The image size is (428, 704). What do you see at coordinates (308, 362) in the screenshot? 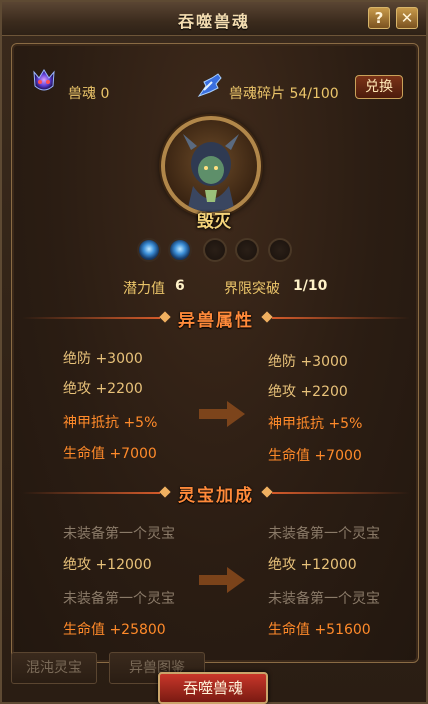
I see `next-beast-attr: 绝防 +3000` at bounding box center [308, 362].